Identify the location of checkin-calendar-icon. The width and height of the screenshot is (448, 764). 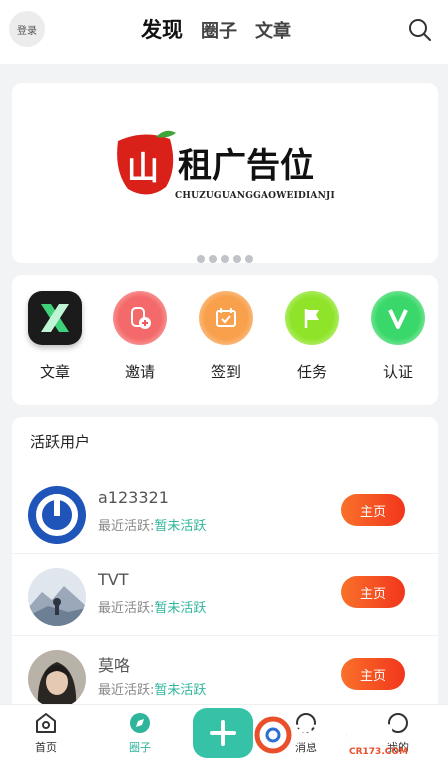
(226, 318).